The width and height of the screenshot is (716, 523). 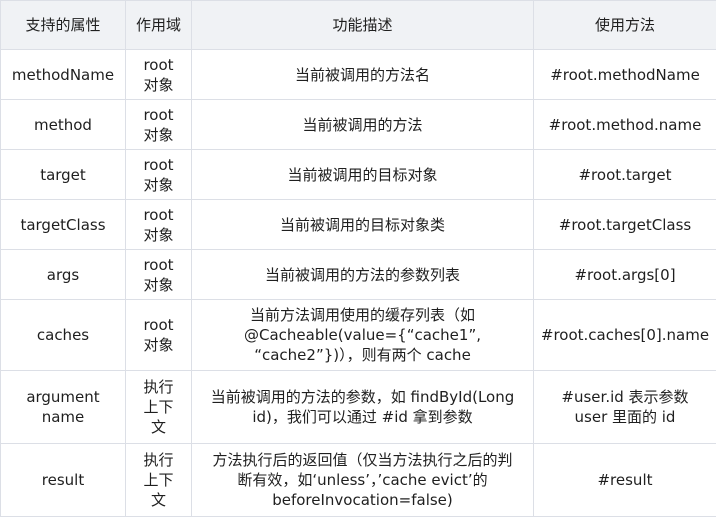 I want to click on table-row: target root对象 当前被调用的目标对象 #root.target, so click(x=358, y=174).